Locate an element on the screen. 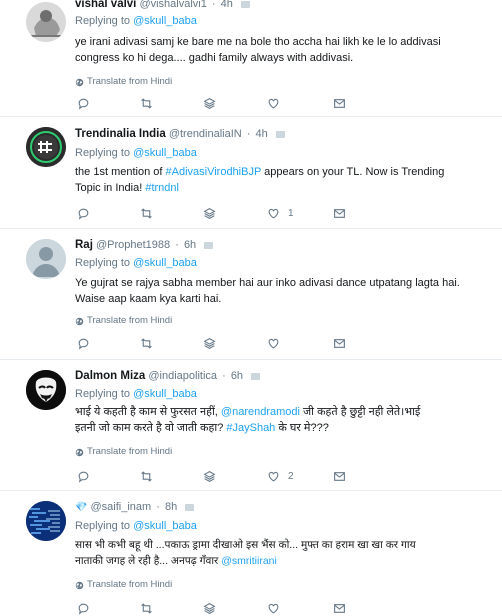 This screenshot has height=616, width=502. author-handle: @trendinaliaIN is located at coordinates (205, 134).